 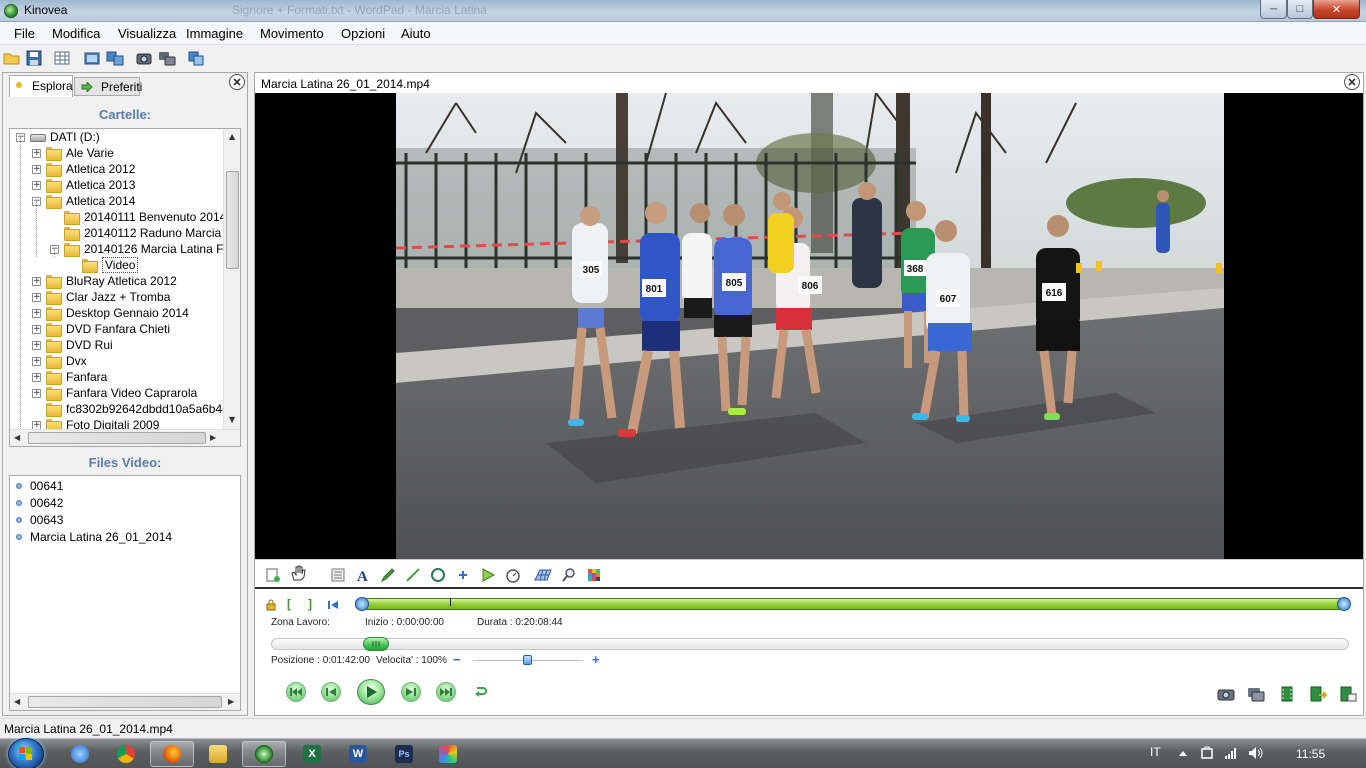 I want to click on minimize-button: ─, so click(x=1273, y=9).